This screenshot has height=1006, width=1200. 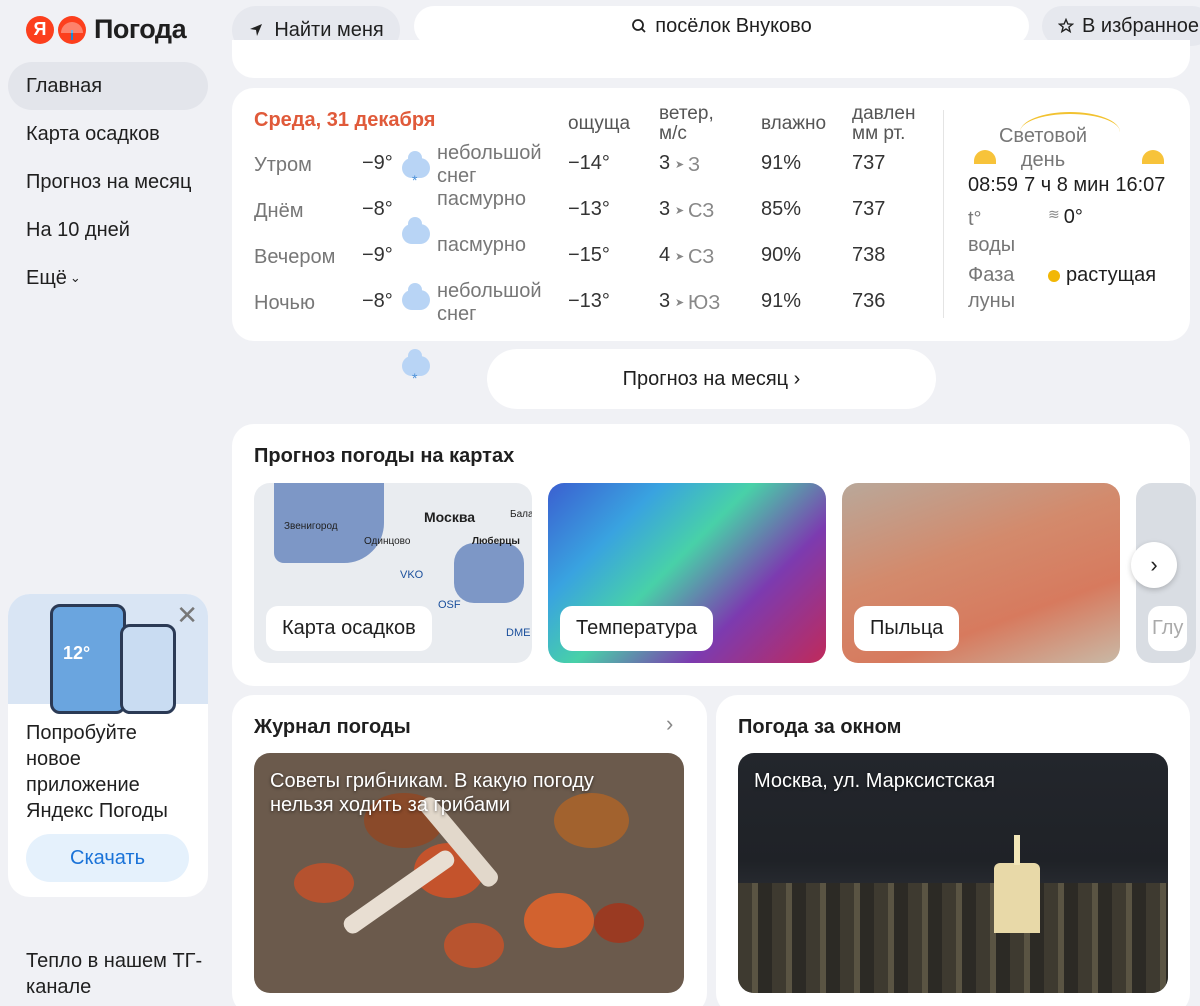 What do you see at coordinates (1111, 275) in the screenshot?
I see `moon-phase-value: растущая` at bounding box center [1111, 275].